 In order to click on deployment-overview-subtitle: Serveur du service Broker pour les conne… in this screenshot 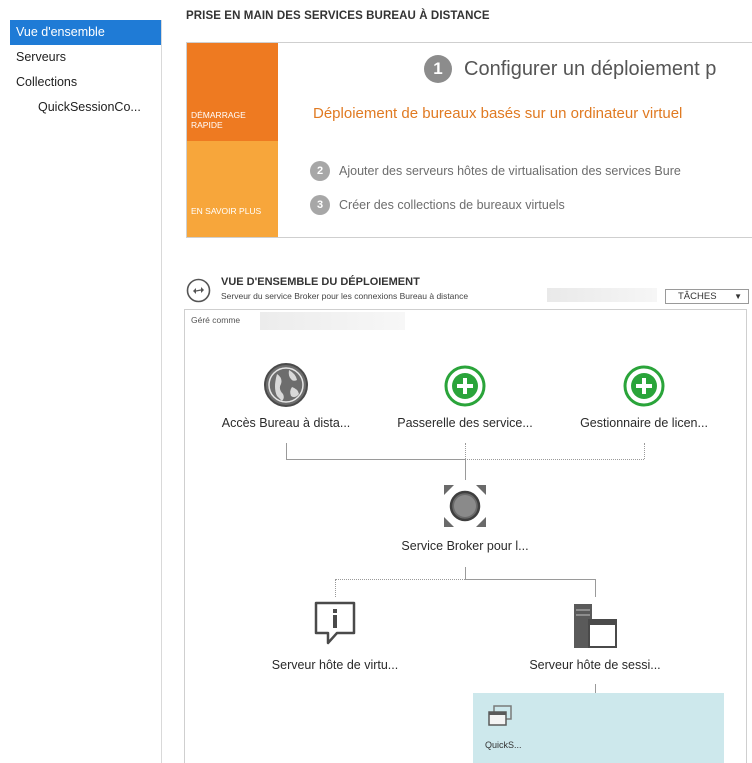, I will do `click(345, 296)`.